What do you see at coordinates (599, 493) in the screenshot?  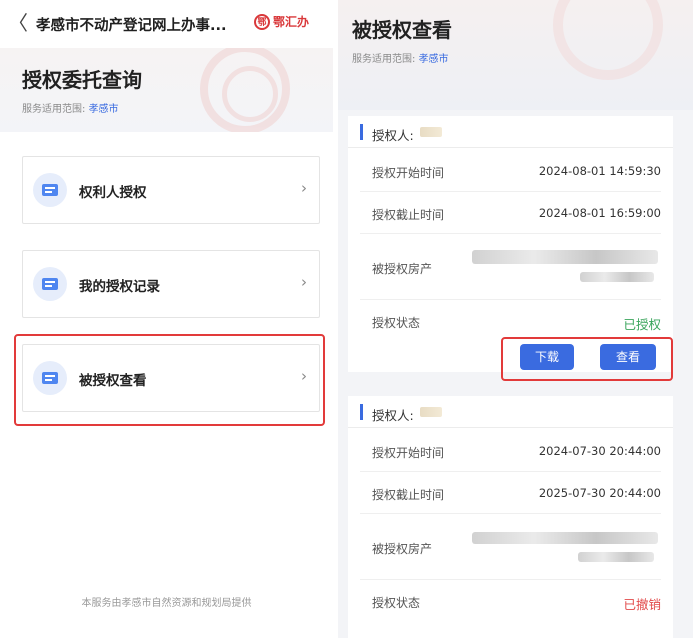 I see `row-value: 2025-07-30 20:44:00` at bounding box center [599, 493].